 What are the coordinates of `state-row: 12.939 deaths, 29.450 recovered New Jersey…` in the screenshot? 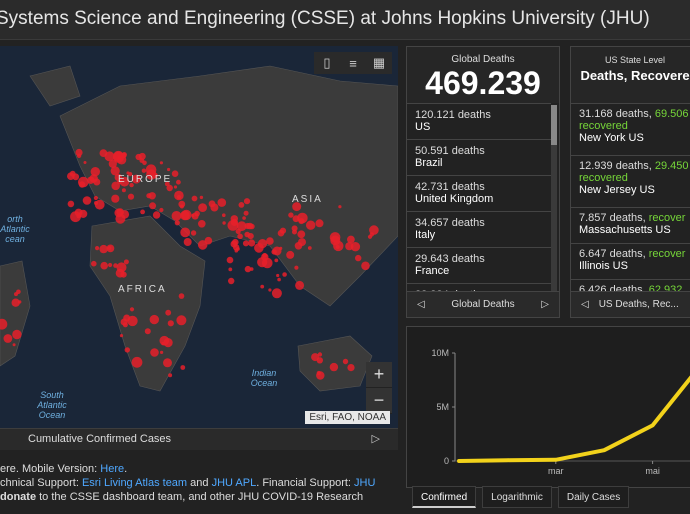 It's located at (630, 181).